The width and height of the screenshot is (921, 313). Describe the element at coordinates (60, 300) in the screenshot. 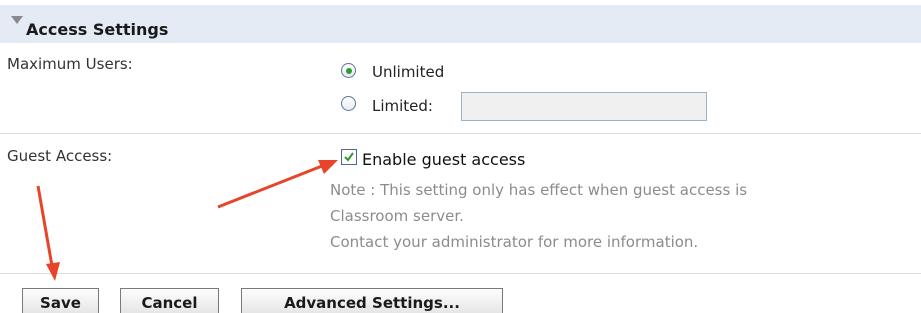

I see `save-button: Save` at that location.